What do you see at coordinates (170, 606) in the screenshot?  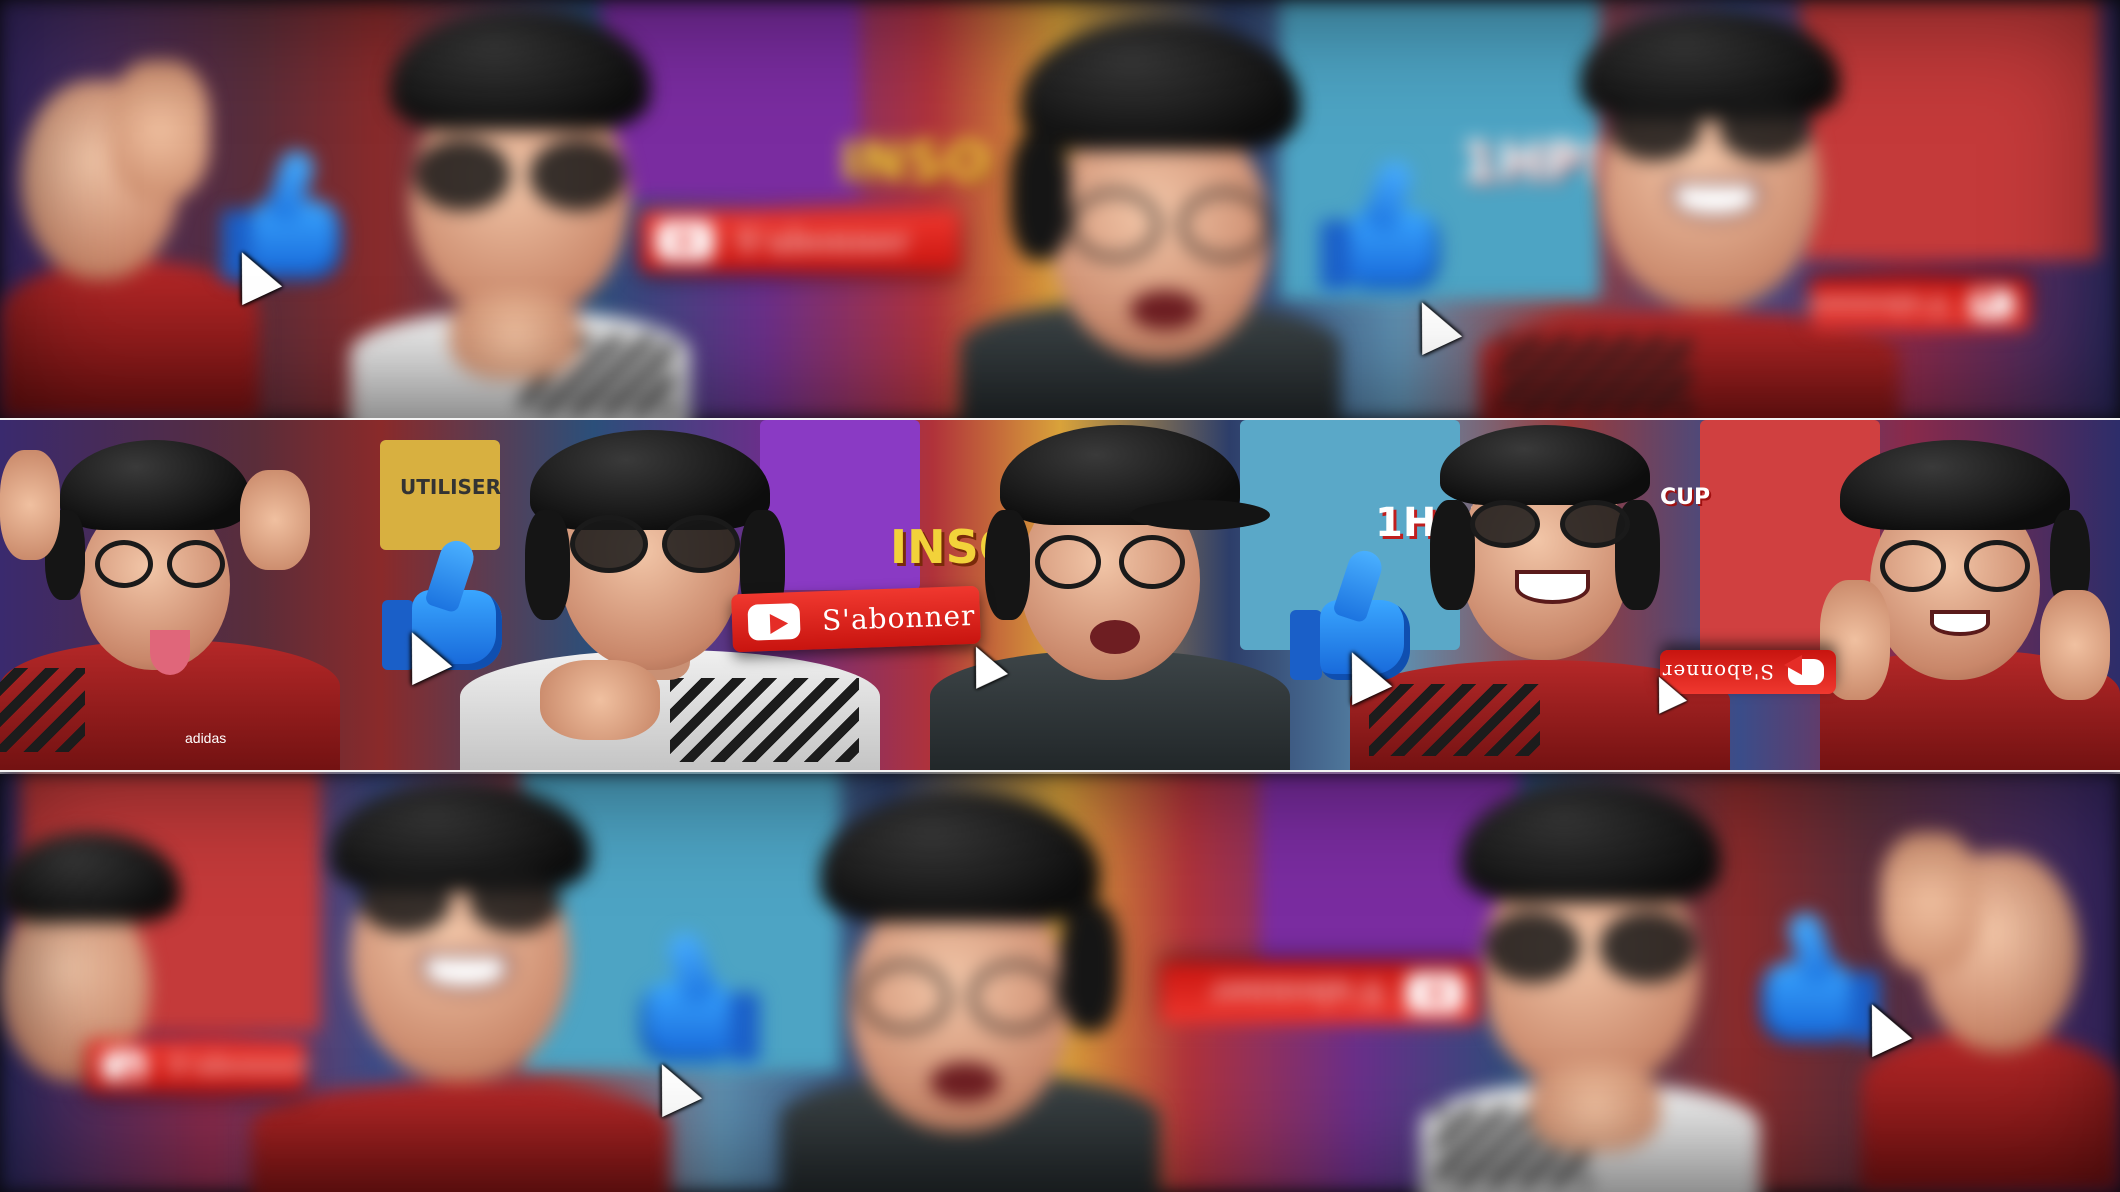 I see `person: adidas` at bounding box center [170, 606].